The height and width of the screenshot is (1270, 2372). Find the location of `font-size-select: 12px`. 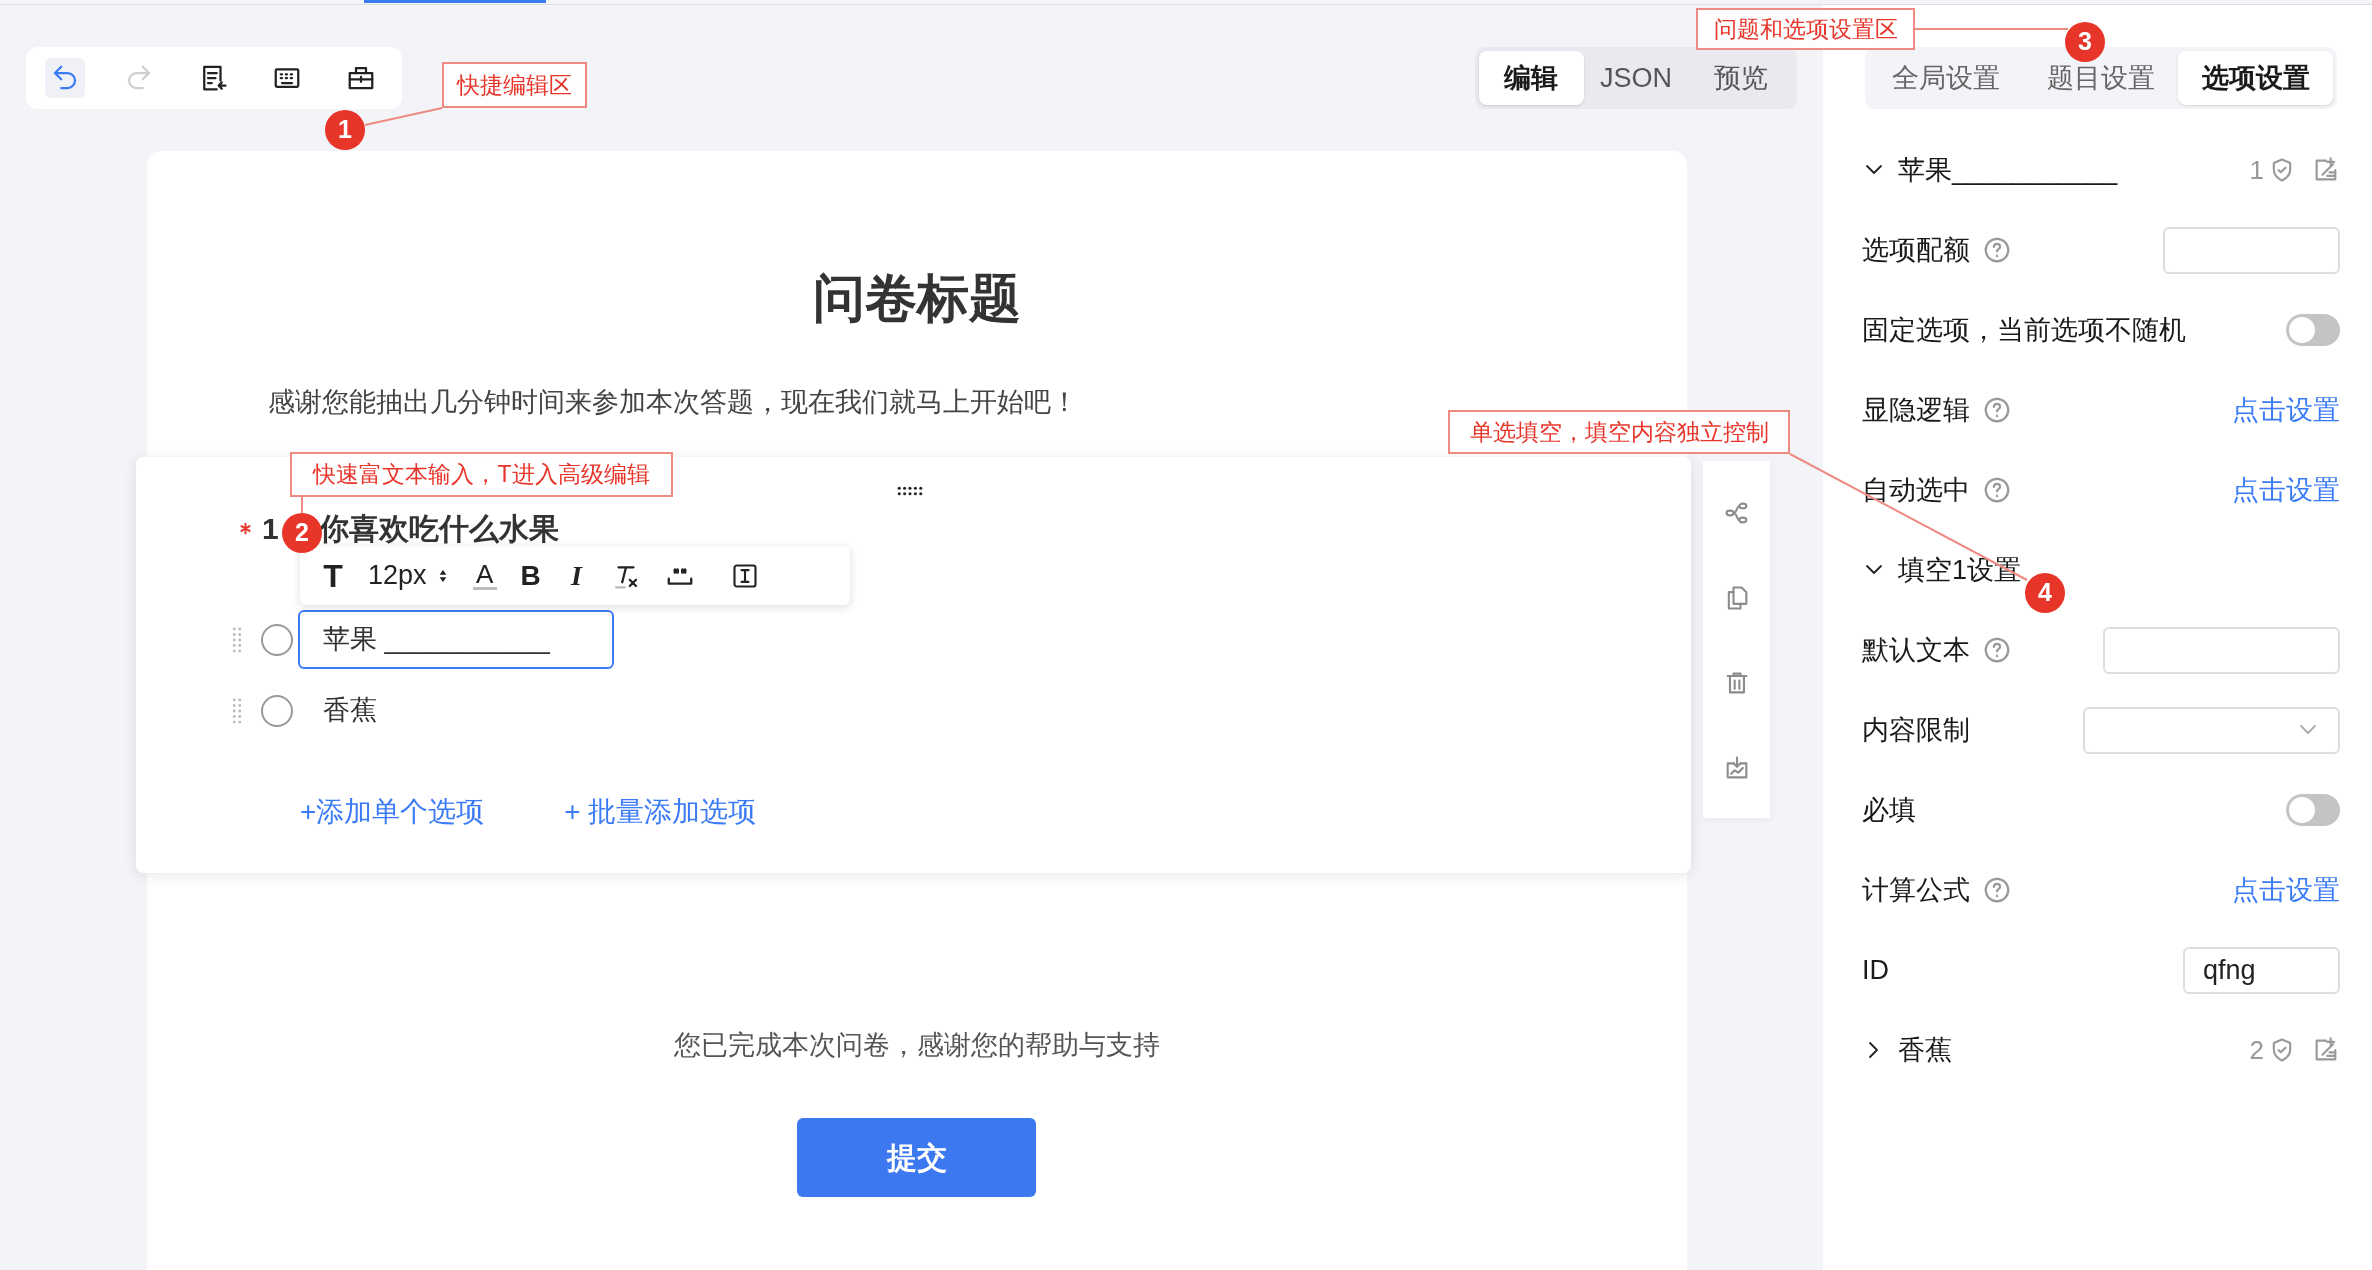

font-size-select: 12px is located at coordinates (409, 575).